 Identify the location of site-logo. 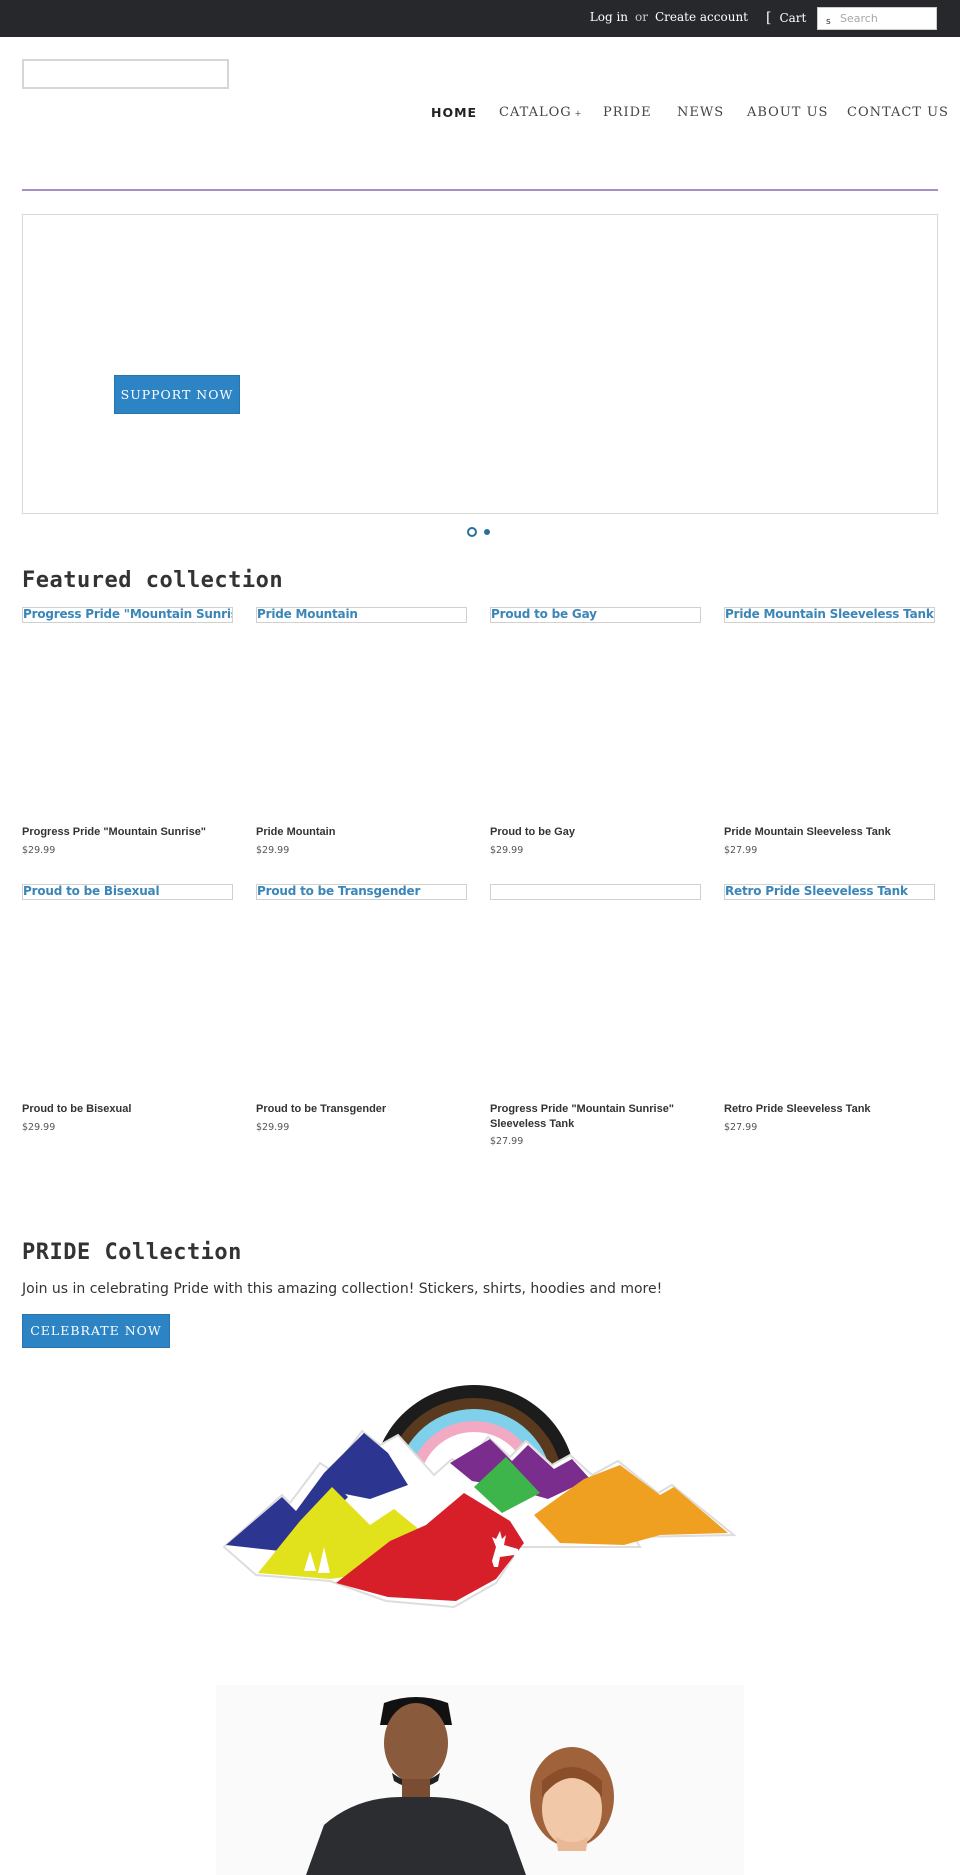
(125, 74).